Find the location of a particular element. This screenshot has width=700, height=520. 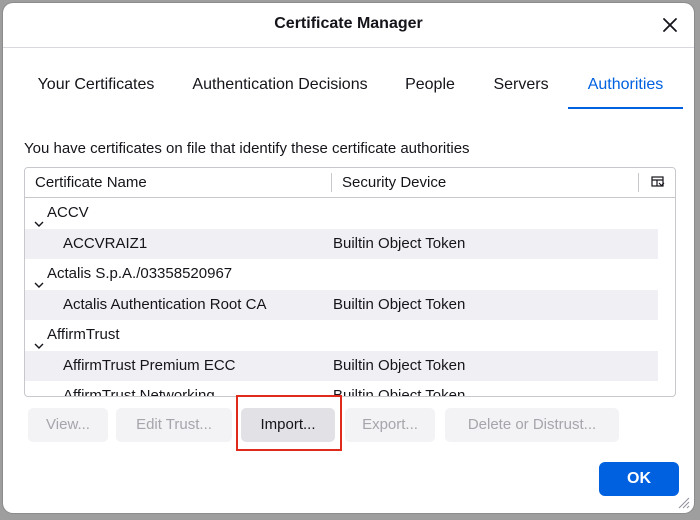

group-name: ACCV is located at coordinates (68, 212).